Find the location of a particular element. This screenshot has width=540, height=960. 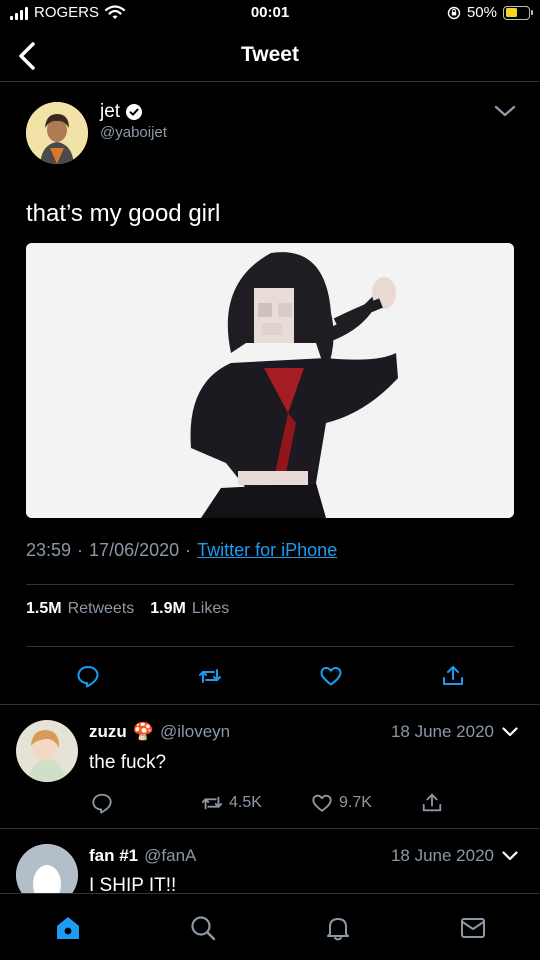

bottom-tab-bar is located at coordinates (270, 926).